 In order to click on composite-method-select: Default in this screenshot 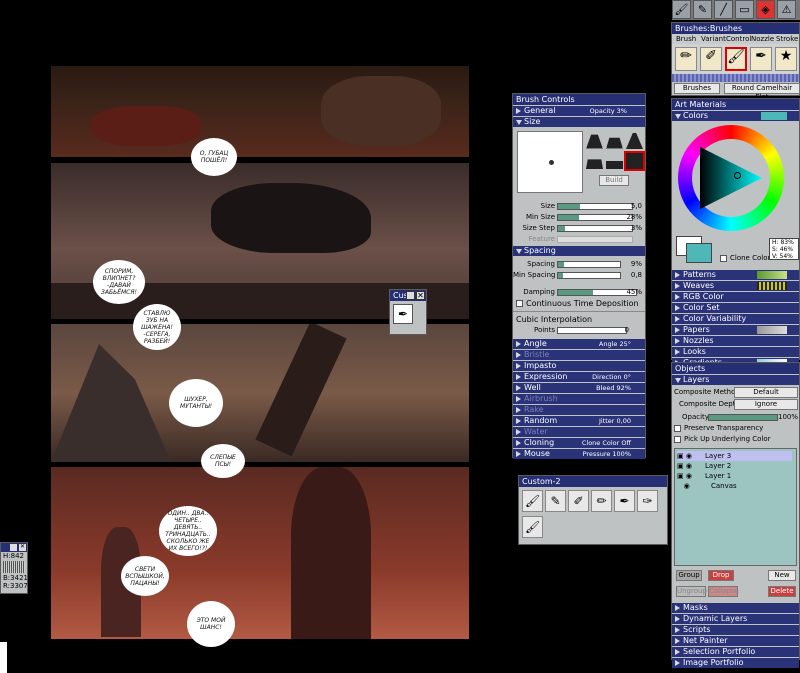, I will do `click(766, 392)`.